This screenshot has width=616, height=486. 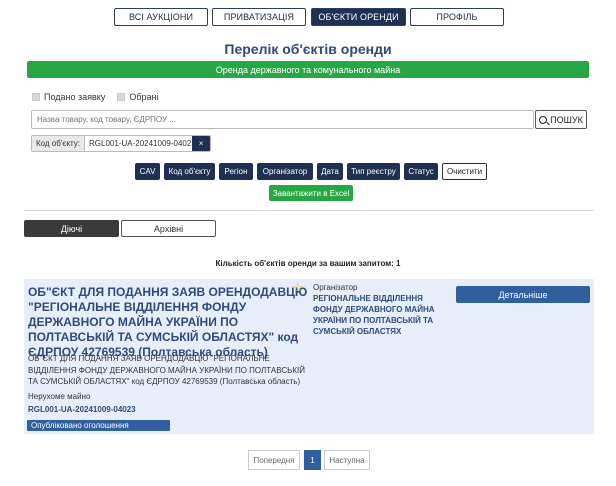 What do you see at coordinates (144, 97) in the screenshot?
I see `favorites-checkbox-label: Обрані` at bounding box center [144, 97].